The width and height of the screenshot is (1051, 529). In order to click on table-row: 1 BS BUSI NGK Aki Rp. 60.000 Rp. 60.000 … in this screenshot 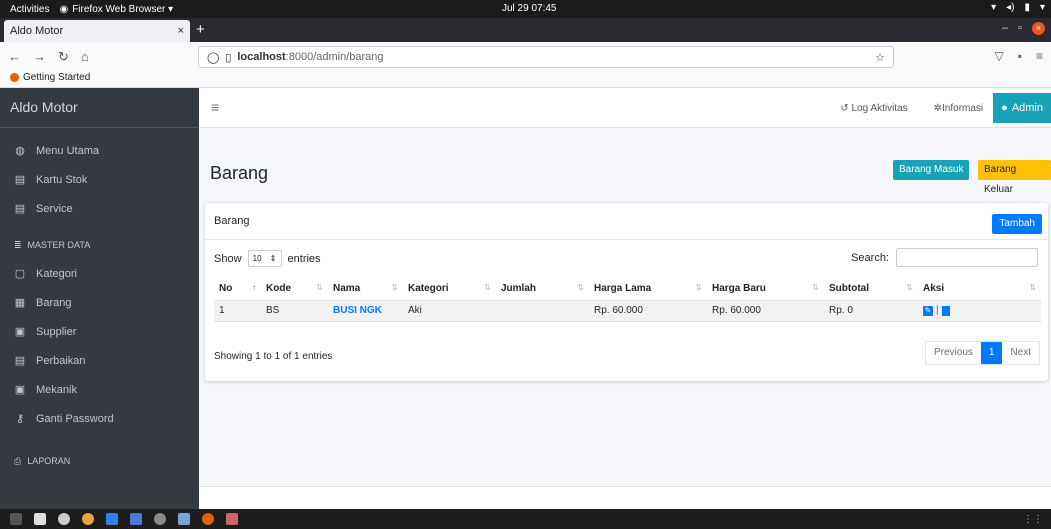, I will do `click(627, 311)`.